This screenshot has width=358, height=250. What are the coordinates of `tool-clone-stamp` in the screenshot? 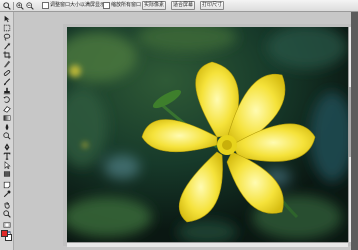 It's located at (7, 90).